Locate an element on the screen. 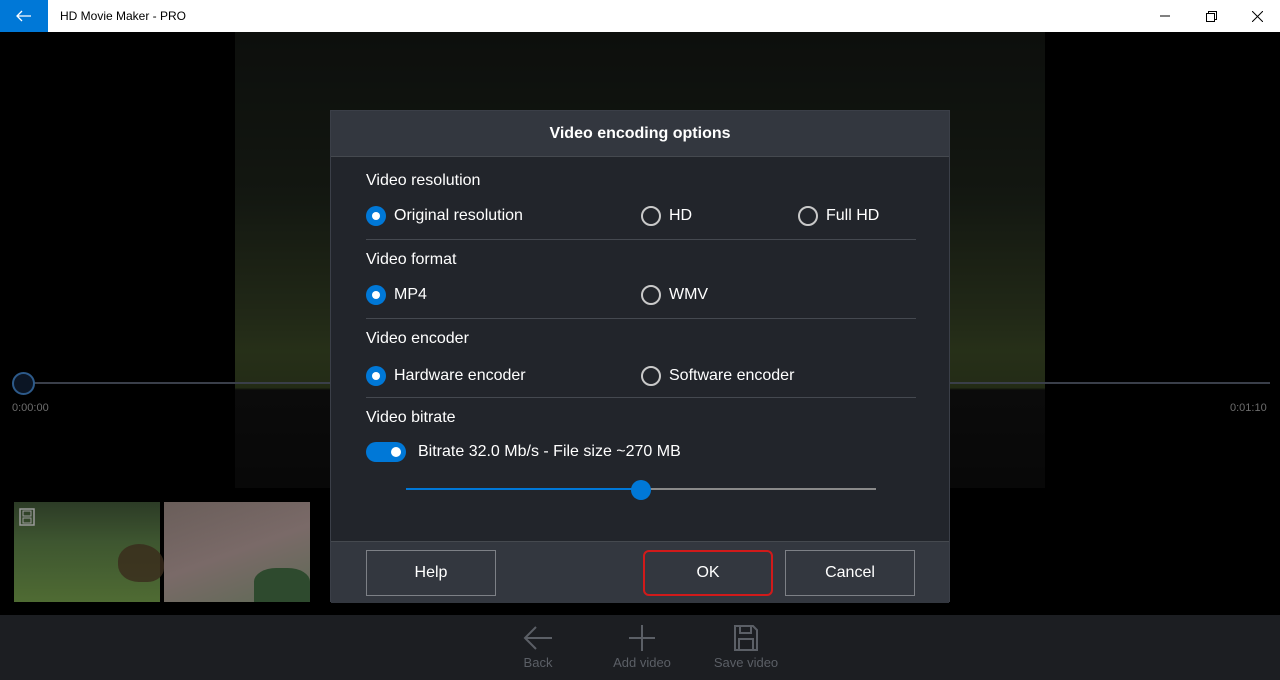 The height and width of the screenshot is (680, 1280). minimize-icon is located at coordinates (1165, 16).